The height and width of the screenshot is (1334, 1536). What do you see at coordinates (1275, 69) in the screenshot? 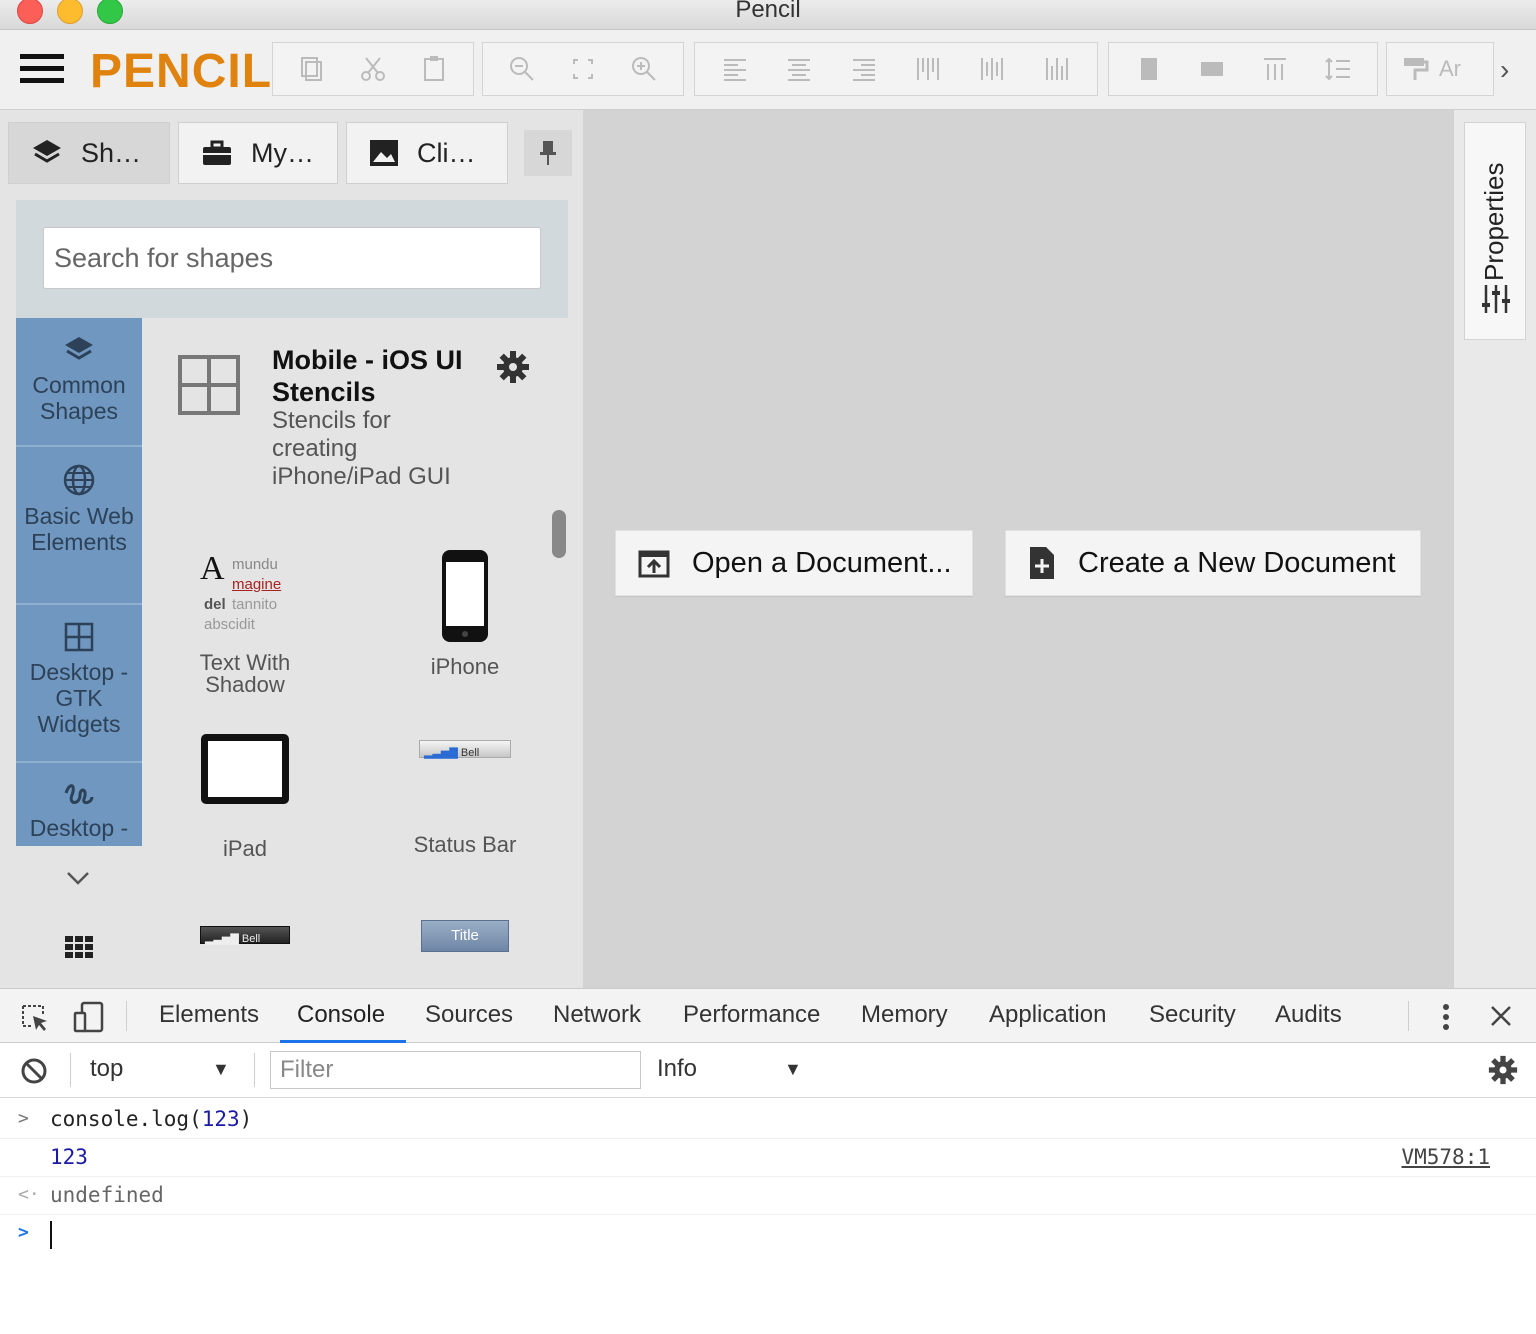
I see `distribute-vertical-icon` at bounding box center [1275, 69].